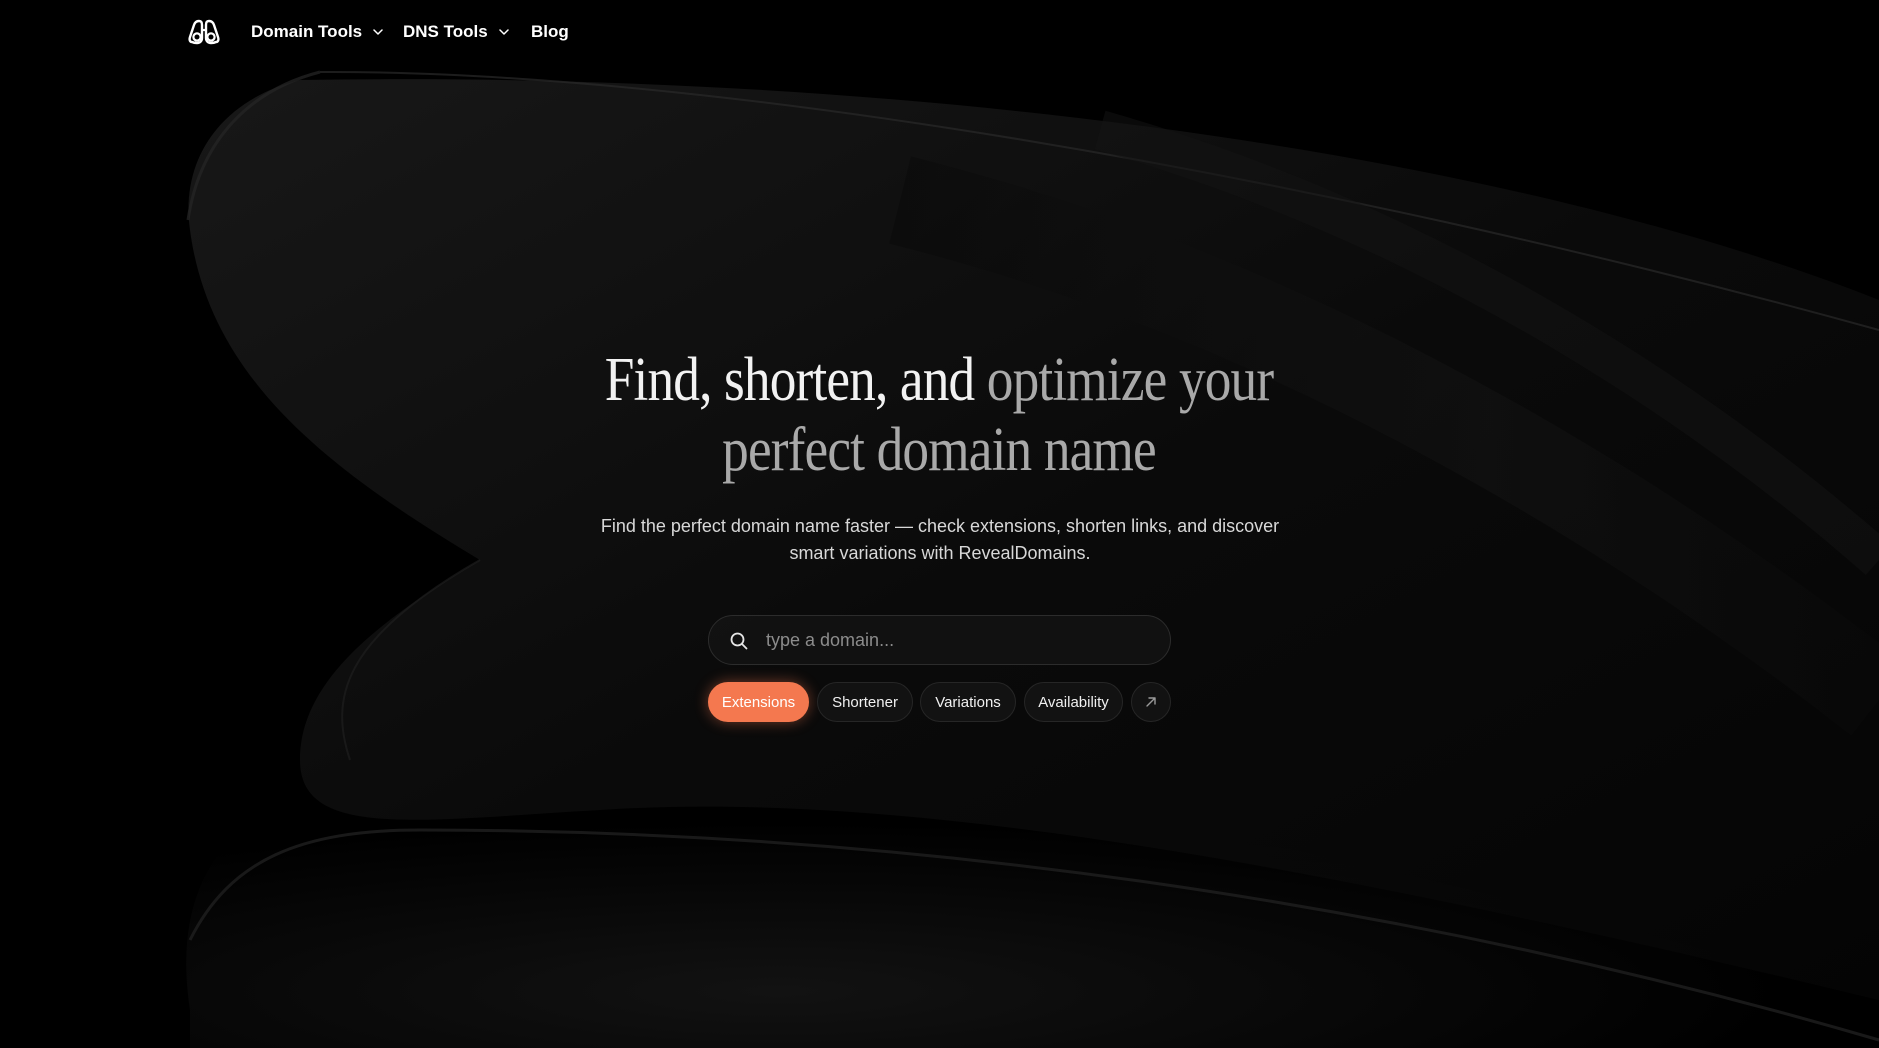  I want to click on top-navbar: Domain Tools DNS Tools Blog, so click(939, 32).